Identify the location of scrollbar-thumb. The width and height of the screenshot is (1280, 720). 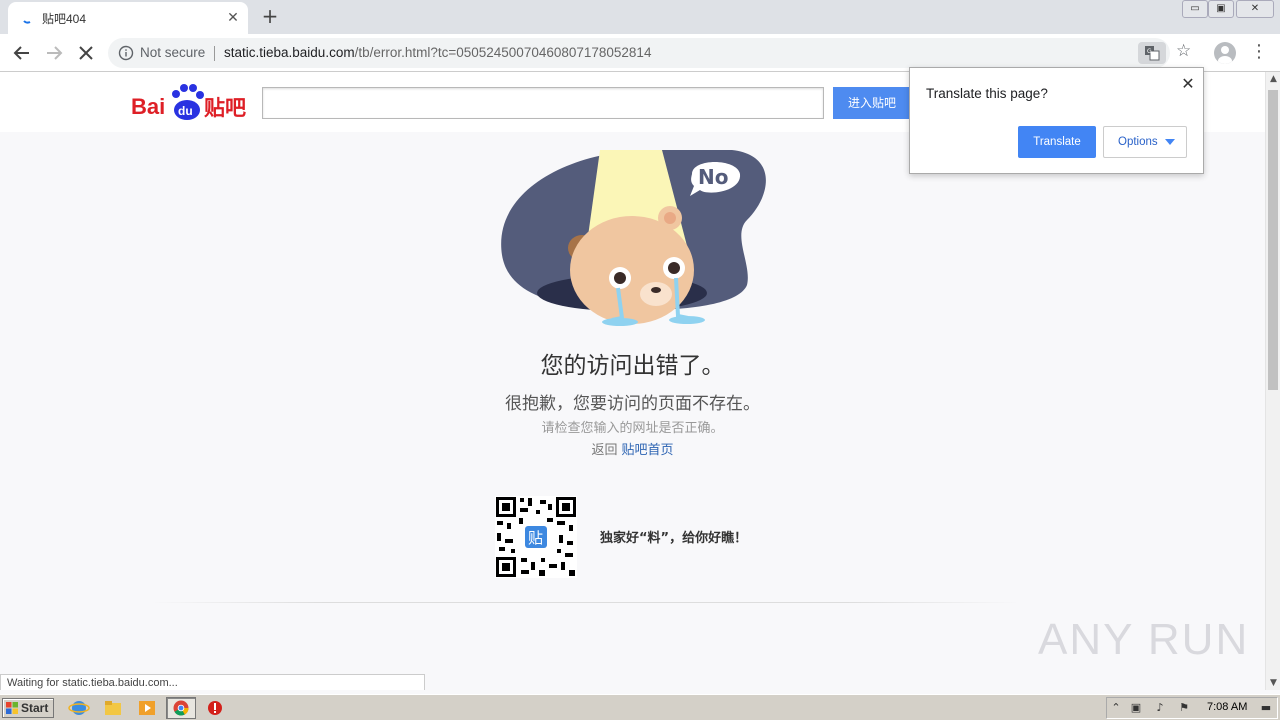
(1273, 240).